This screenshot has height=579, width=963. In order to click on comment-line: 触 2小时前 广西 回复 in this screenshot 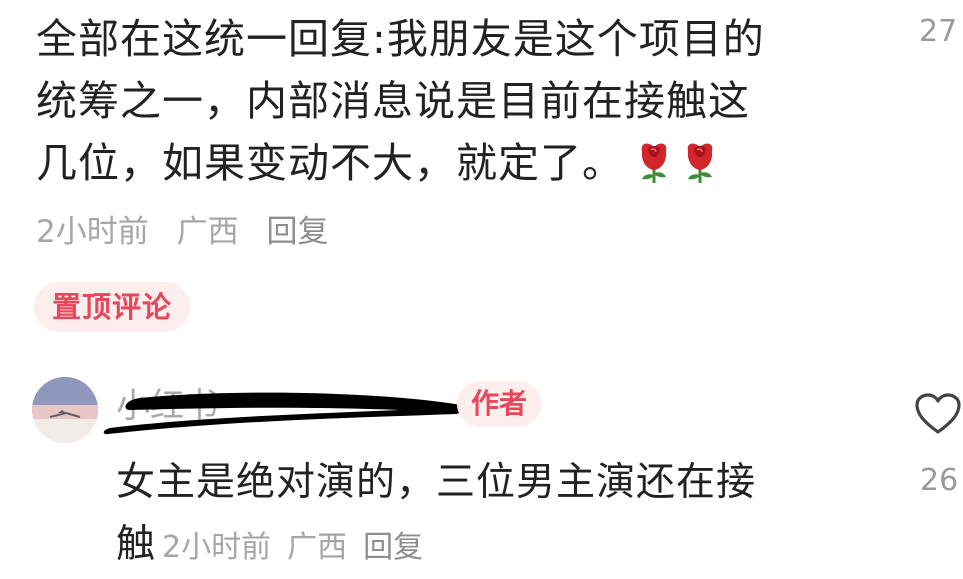, I will do `click(496, 546)`.